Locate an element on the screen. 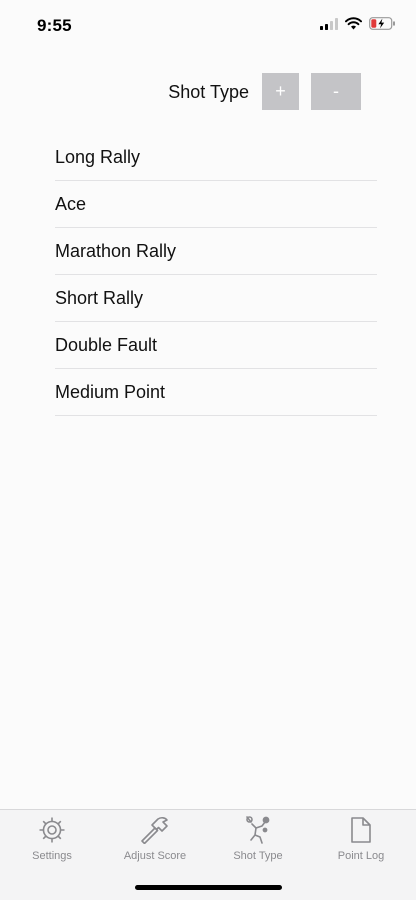 The height and width of the screenshot is (900, 416). tab-shot-type: Shot Type is located at coordinates (258, 844).